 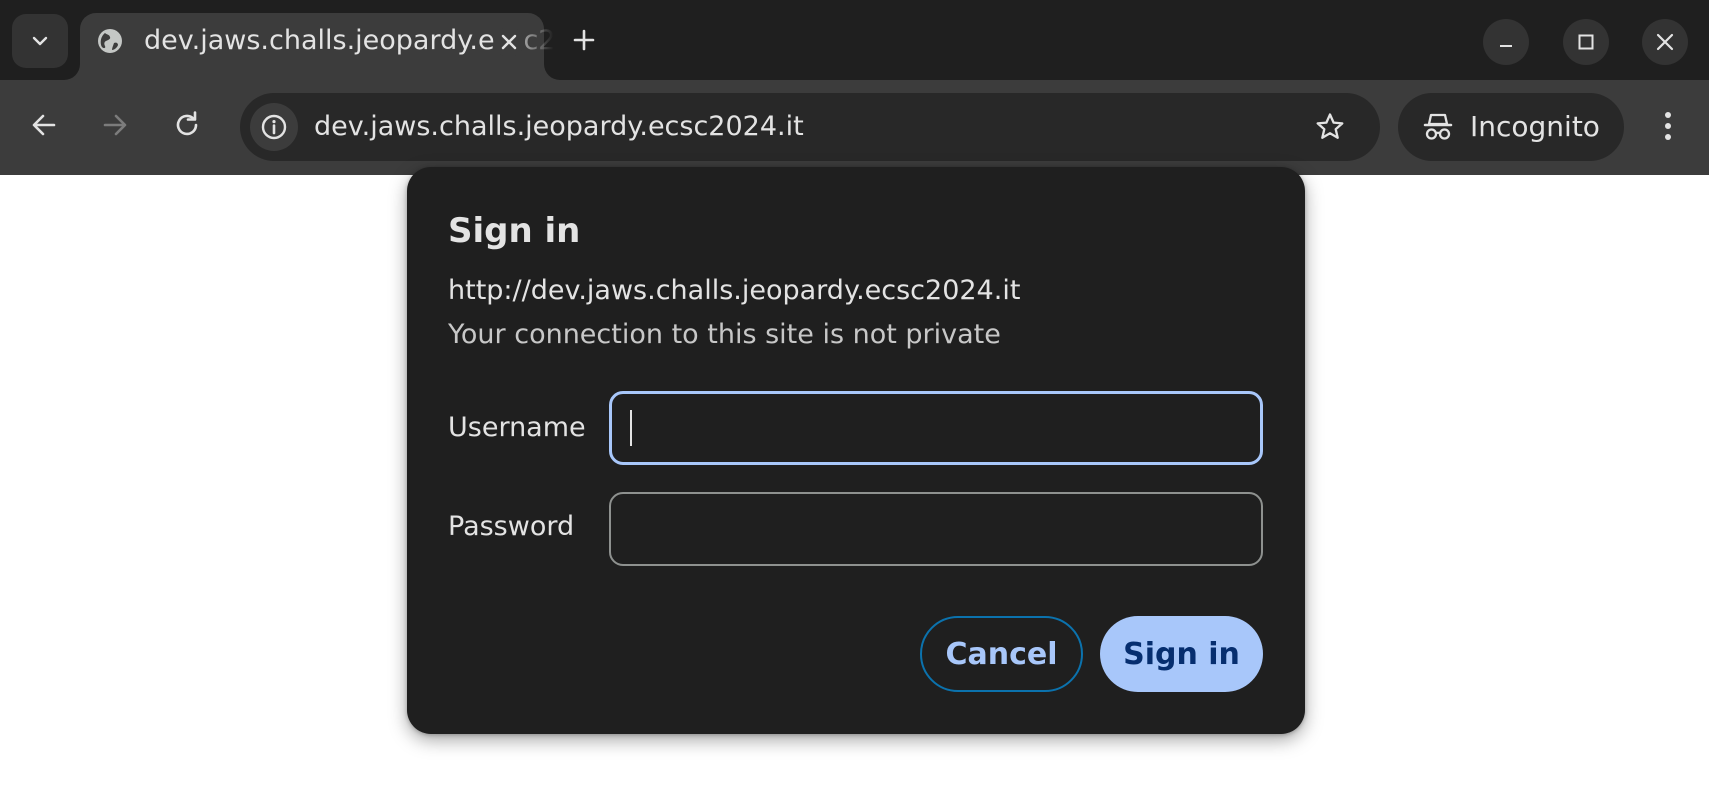 What do you see at coordinates (514, 231) in the screenshot?
I see `dialog-title: Sign in` at bounding box center [514, 231].